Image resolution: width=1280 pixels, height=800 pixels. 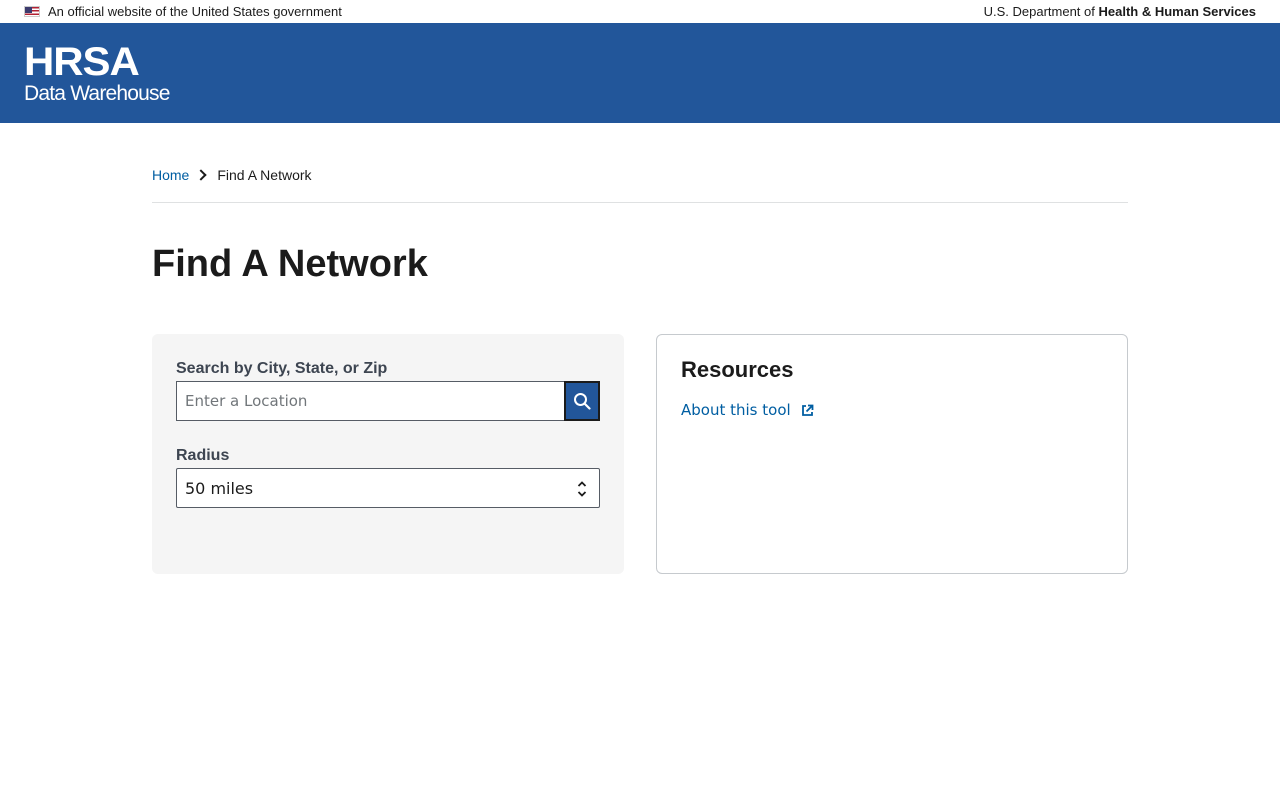 I want to click on hrsa-logo: HRSA Data Warehouse, so click(x=97, y=73).